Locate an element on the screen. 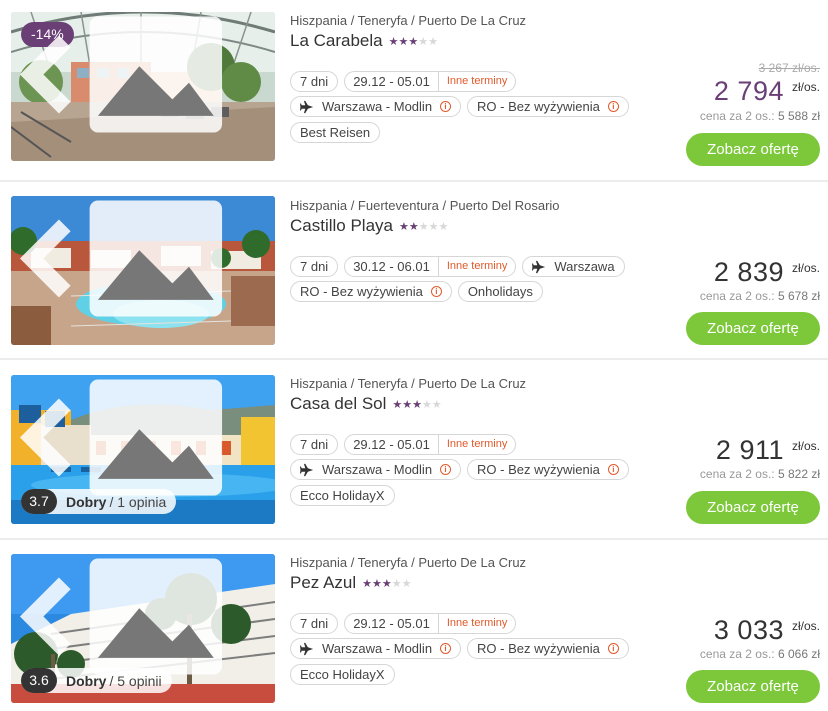  price-amount: 2 911 is located at coordinates (749, 450).